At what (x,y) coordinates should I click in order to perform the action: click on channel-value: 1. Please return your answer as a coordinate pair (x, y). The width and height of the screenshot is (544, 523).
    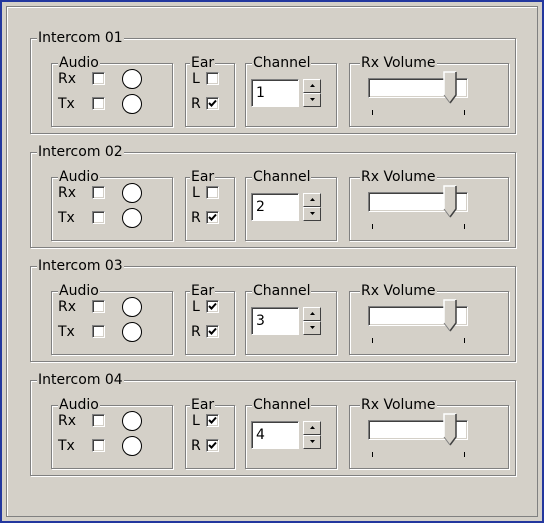
    Looking at the image, I should click on (260, 93).